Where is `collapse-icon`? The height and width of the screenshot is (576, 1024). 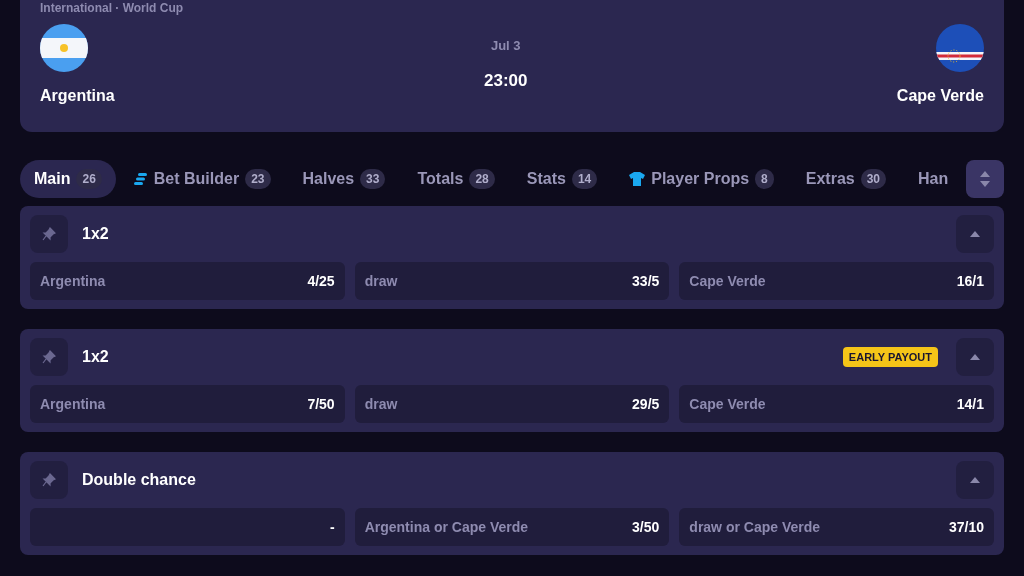
collapse-icon is located at coordinates (985, 179).